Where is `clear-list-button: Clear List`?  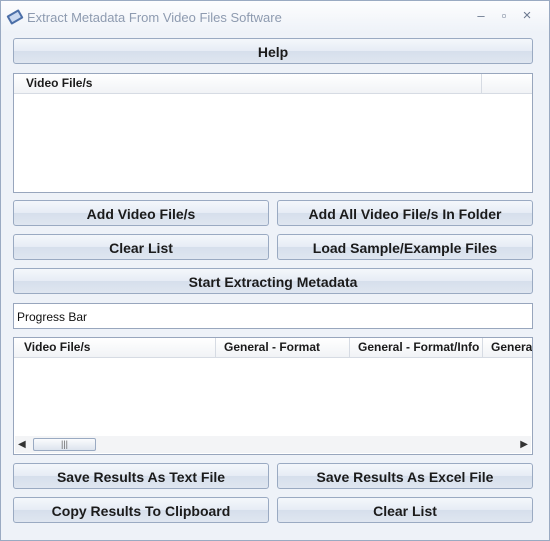 clear-list-button: Clear List is located at coordinates (141, 247).